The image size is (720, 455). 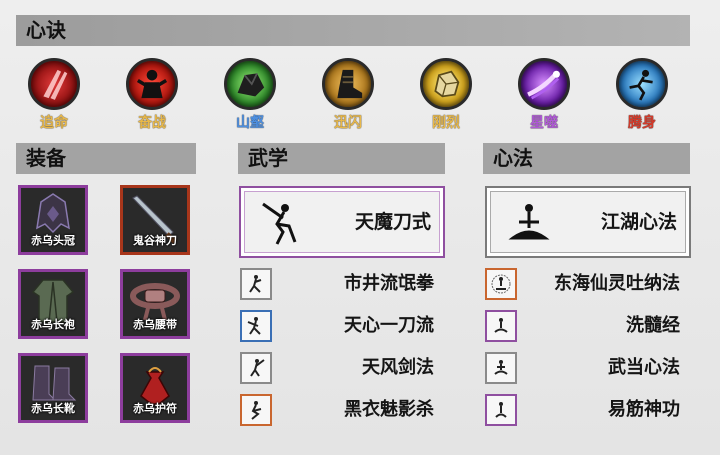 What do you see at coordinates (653, 325) in the screenshot?
I see `inner-art-name: 洗髓经` at bounding box center [653, 325].